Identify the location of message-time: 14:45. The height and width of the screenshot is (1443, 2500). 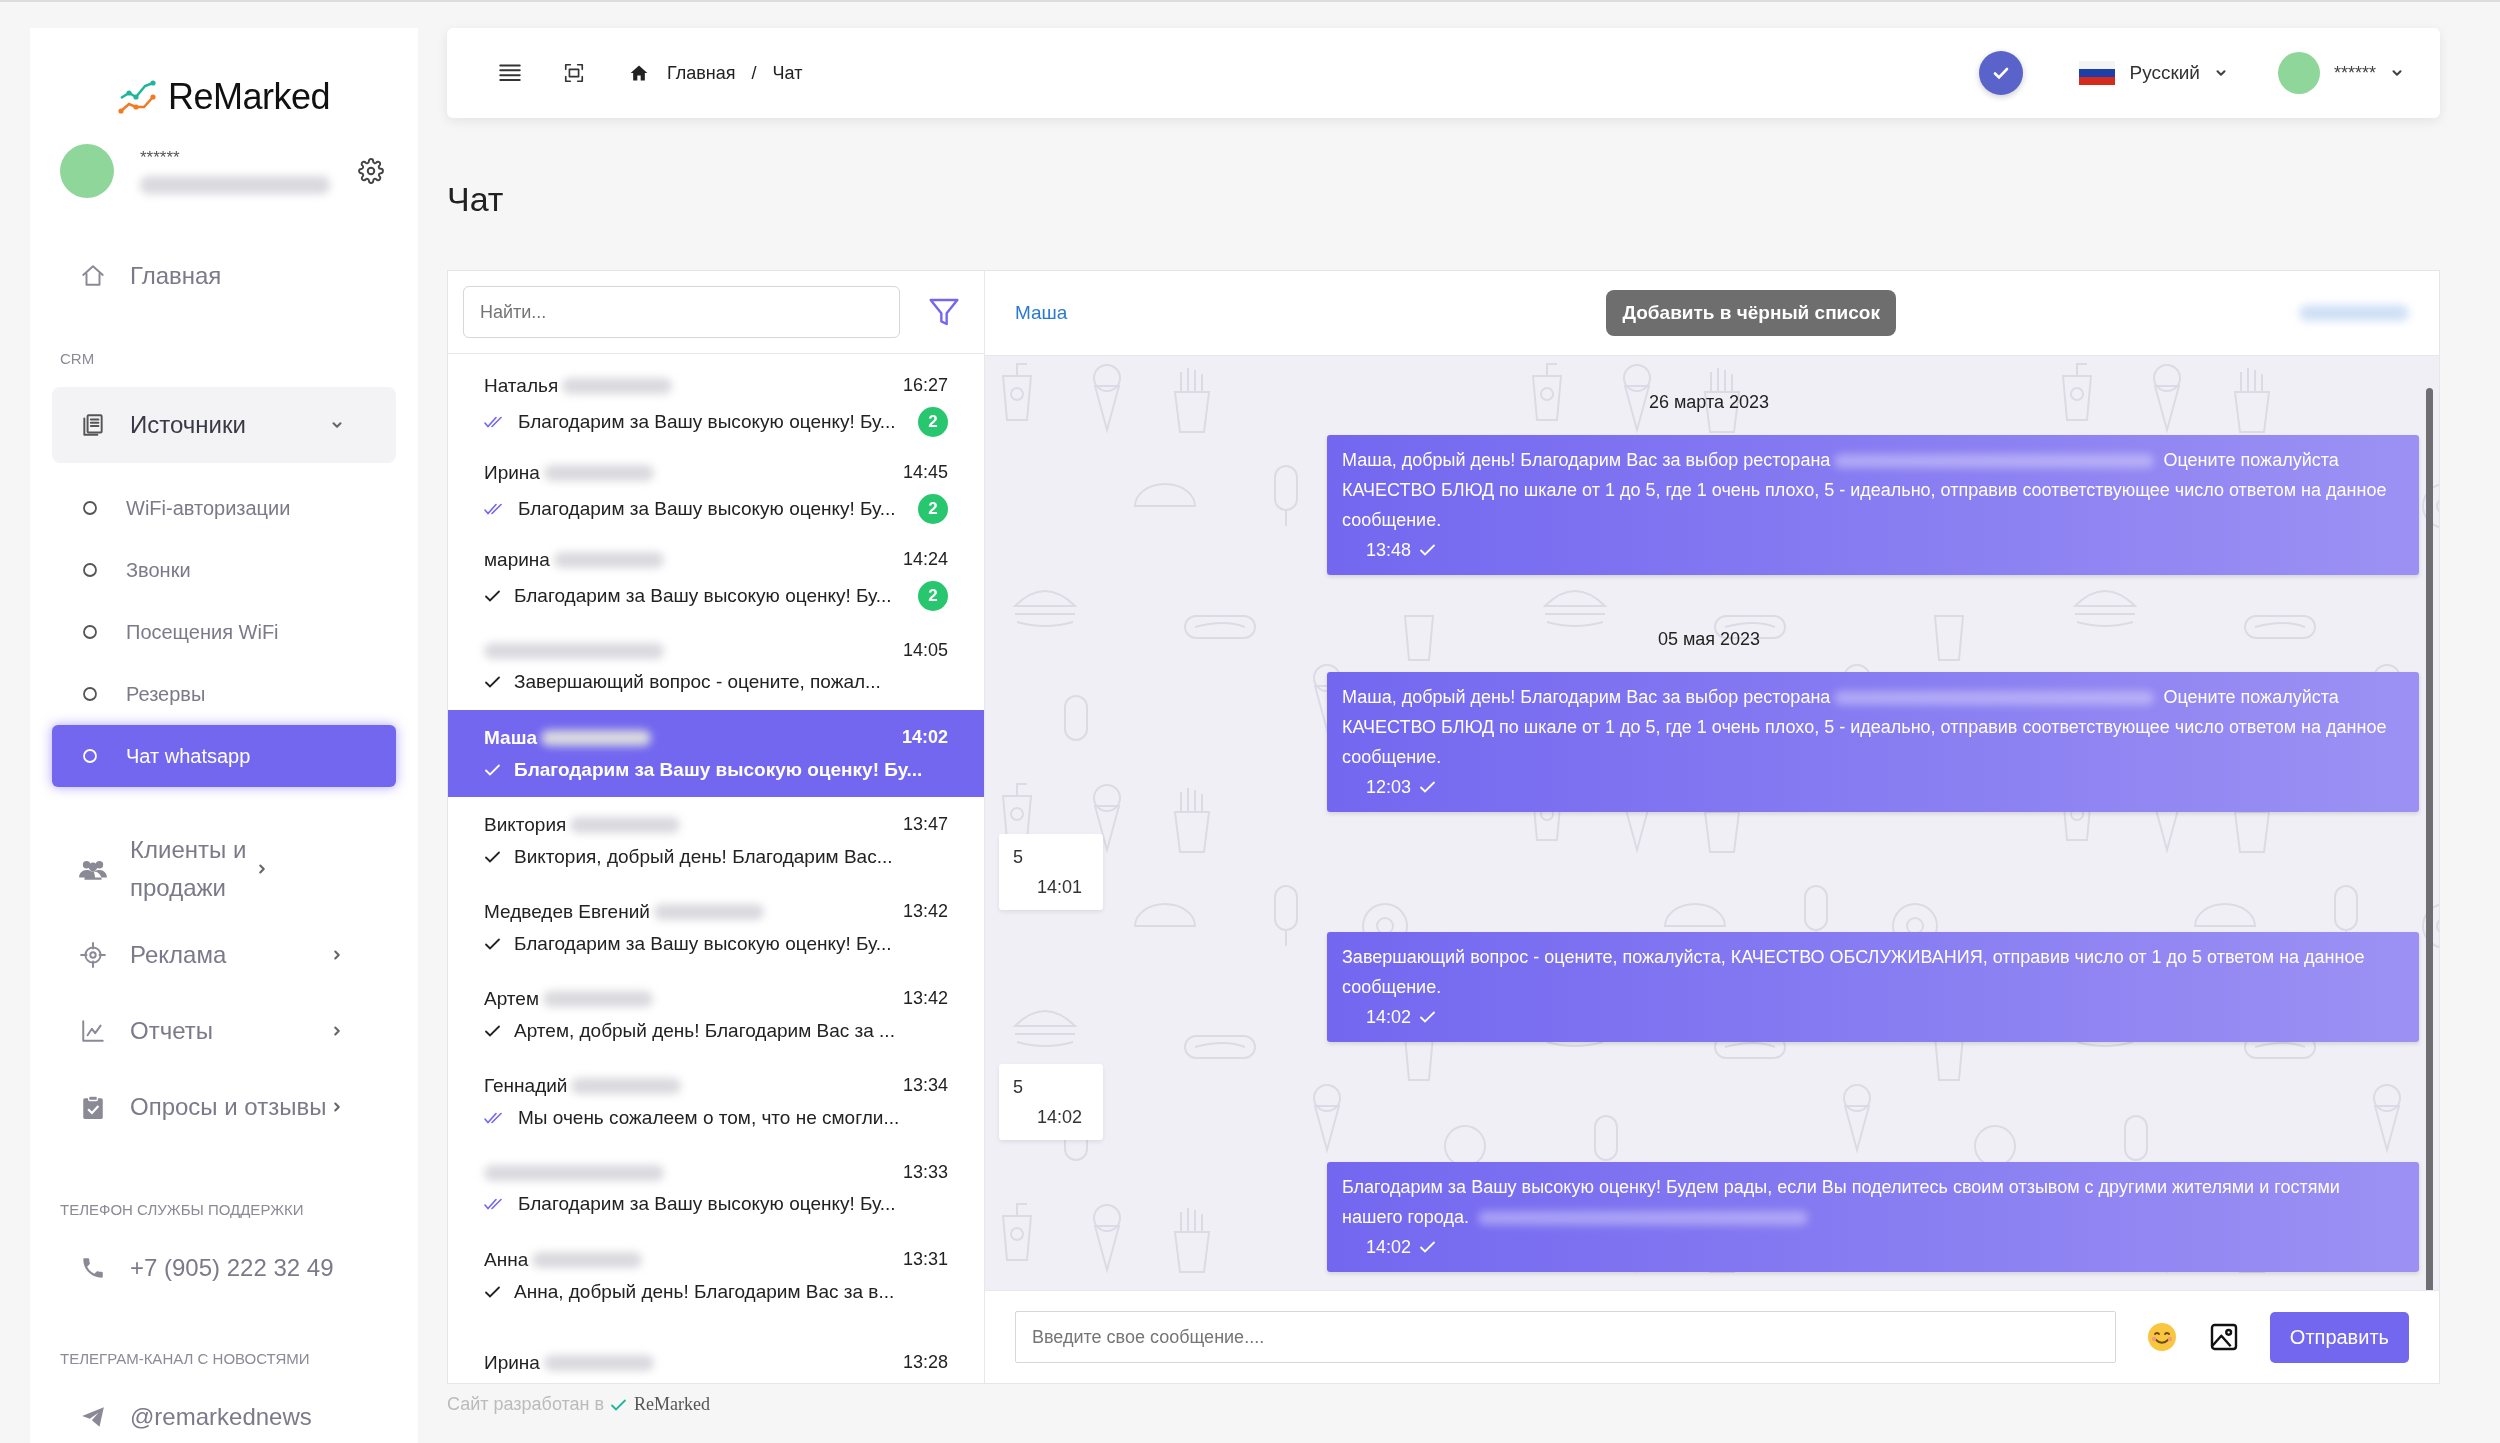
(925, 473).